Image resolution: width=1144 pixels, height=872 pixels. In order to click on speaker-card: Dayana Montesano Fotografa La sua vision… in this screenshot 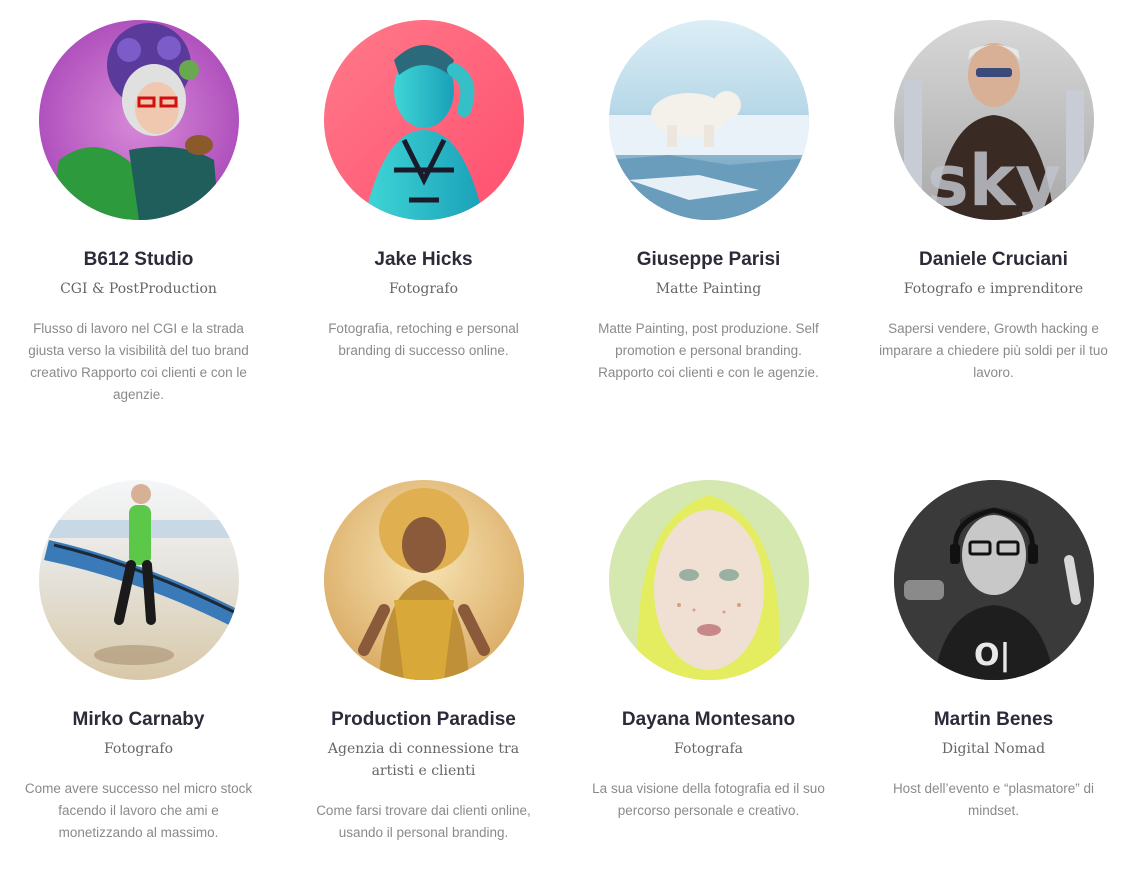, I will do `click(708, 651)`.